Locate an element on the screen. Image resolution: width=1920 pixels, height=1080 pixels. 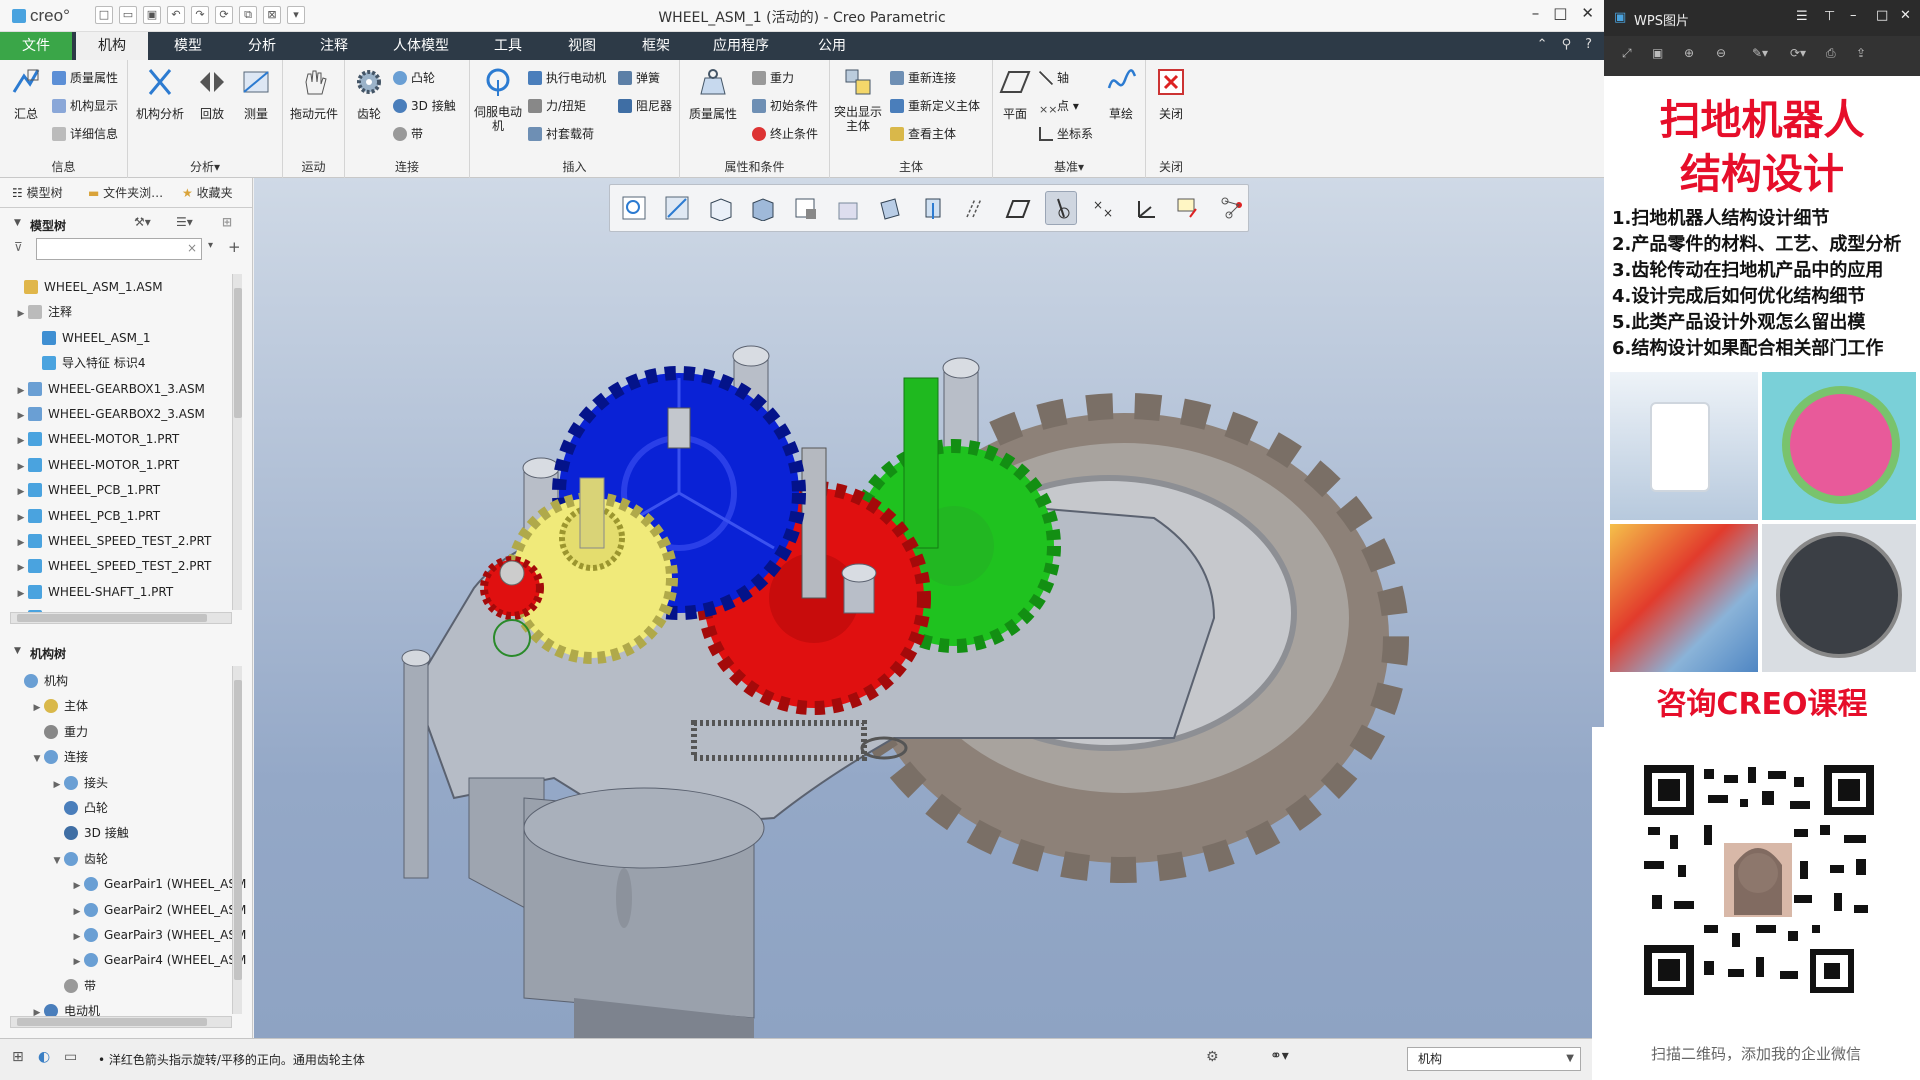
model-tree-row: 导入特征 标识4 is located at coordinates (86, 363).